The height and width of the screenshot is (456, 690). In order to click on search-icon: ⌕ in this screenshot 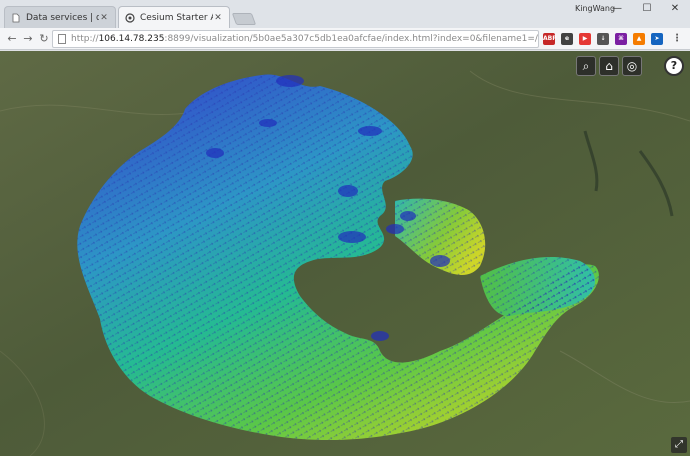, I will do `click(586, 66)`.